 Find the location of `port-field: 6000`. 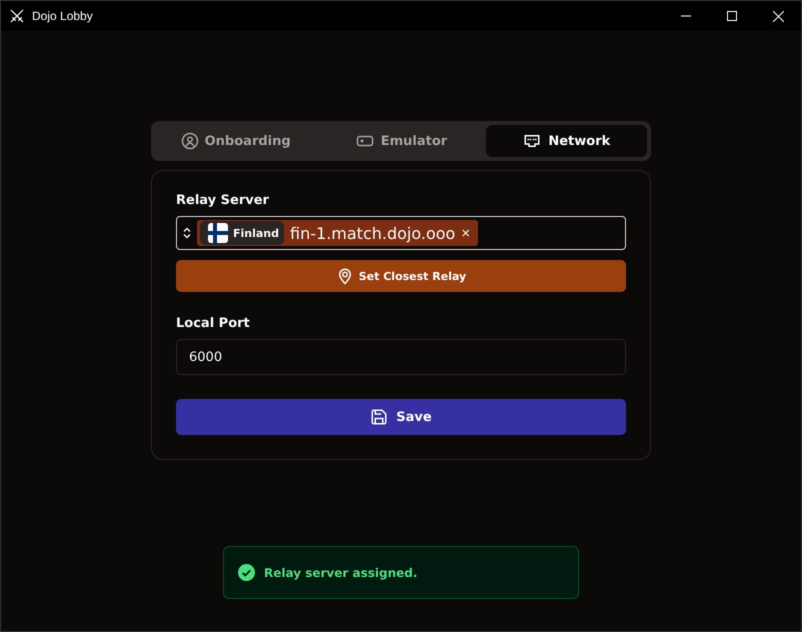

port-field: 6000 is located at coordinates (401, 357).